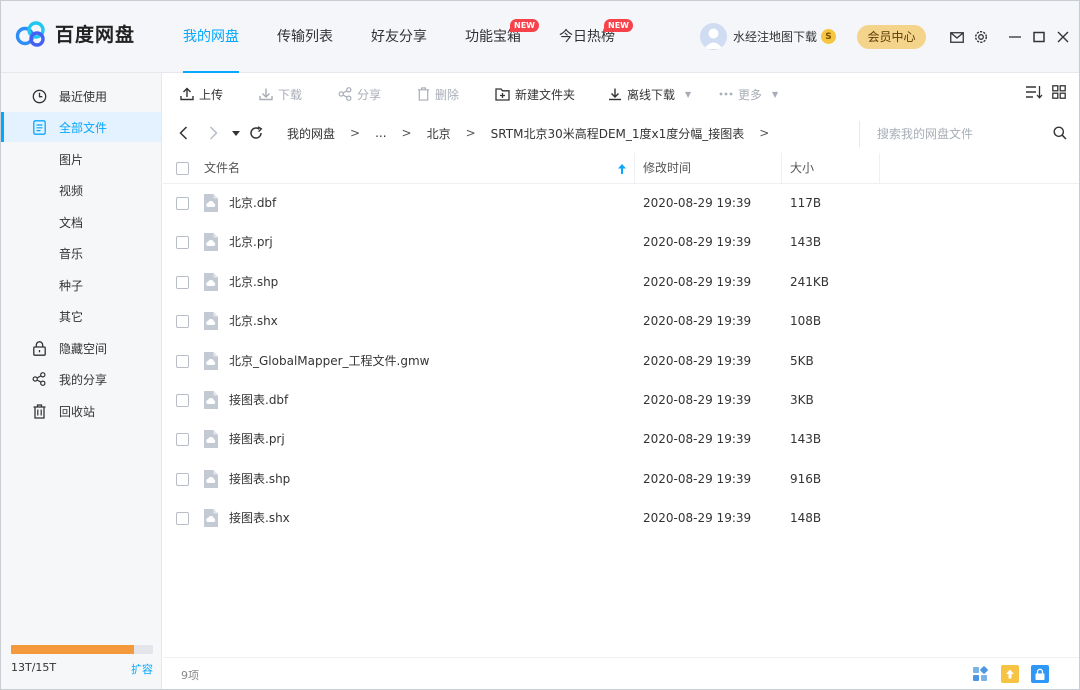 The image size is (1080, 690). I want to click on nav-my-disk: 我的网盘, so click(211, 37).